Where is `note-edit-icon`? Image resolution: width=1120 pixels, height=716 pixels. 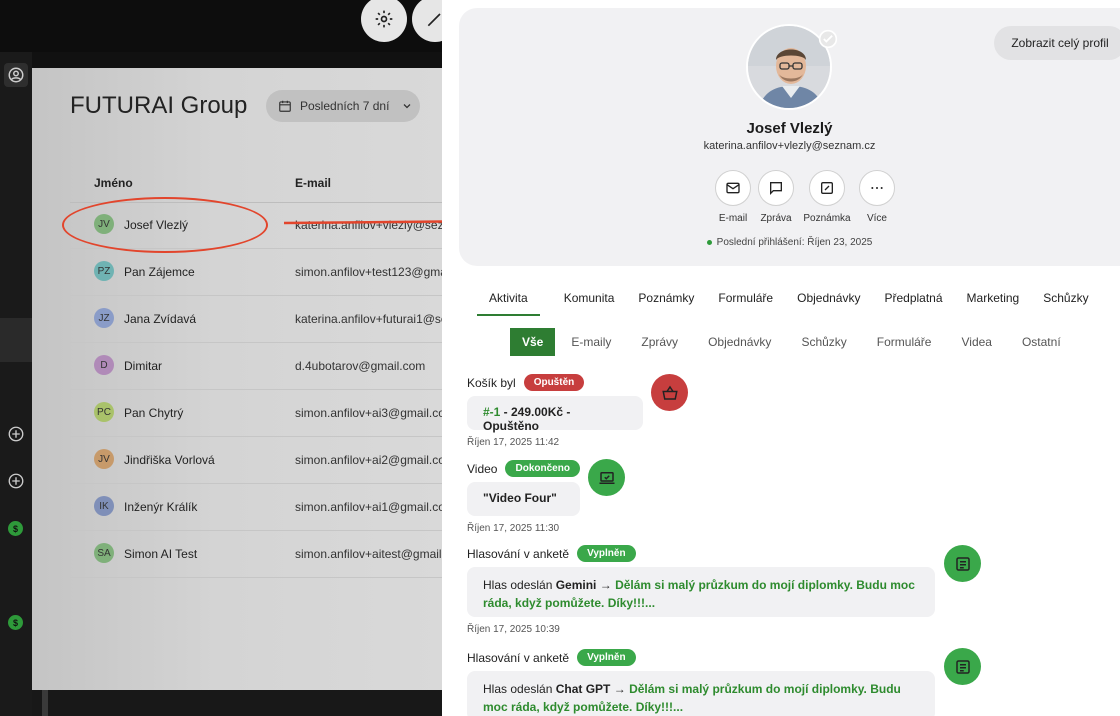
note-edit-icon is located at coordinates (827, 188).